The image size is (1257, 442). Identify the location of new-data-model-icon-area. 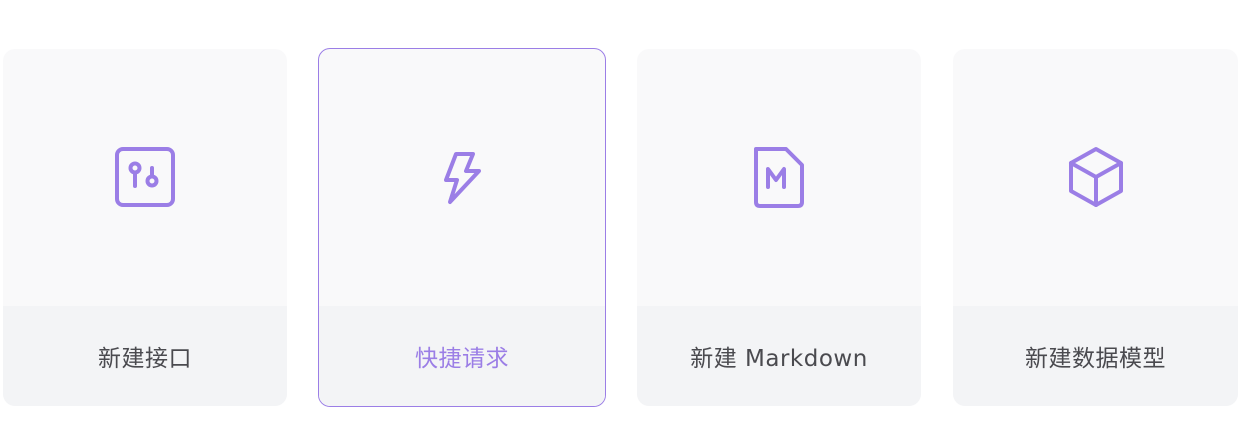
(1095, 177).